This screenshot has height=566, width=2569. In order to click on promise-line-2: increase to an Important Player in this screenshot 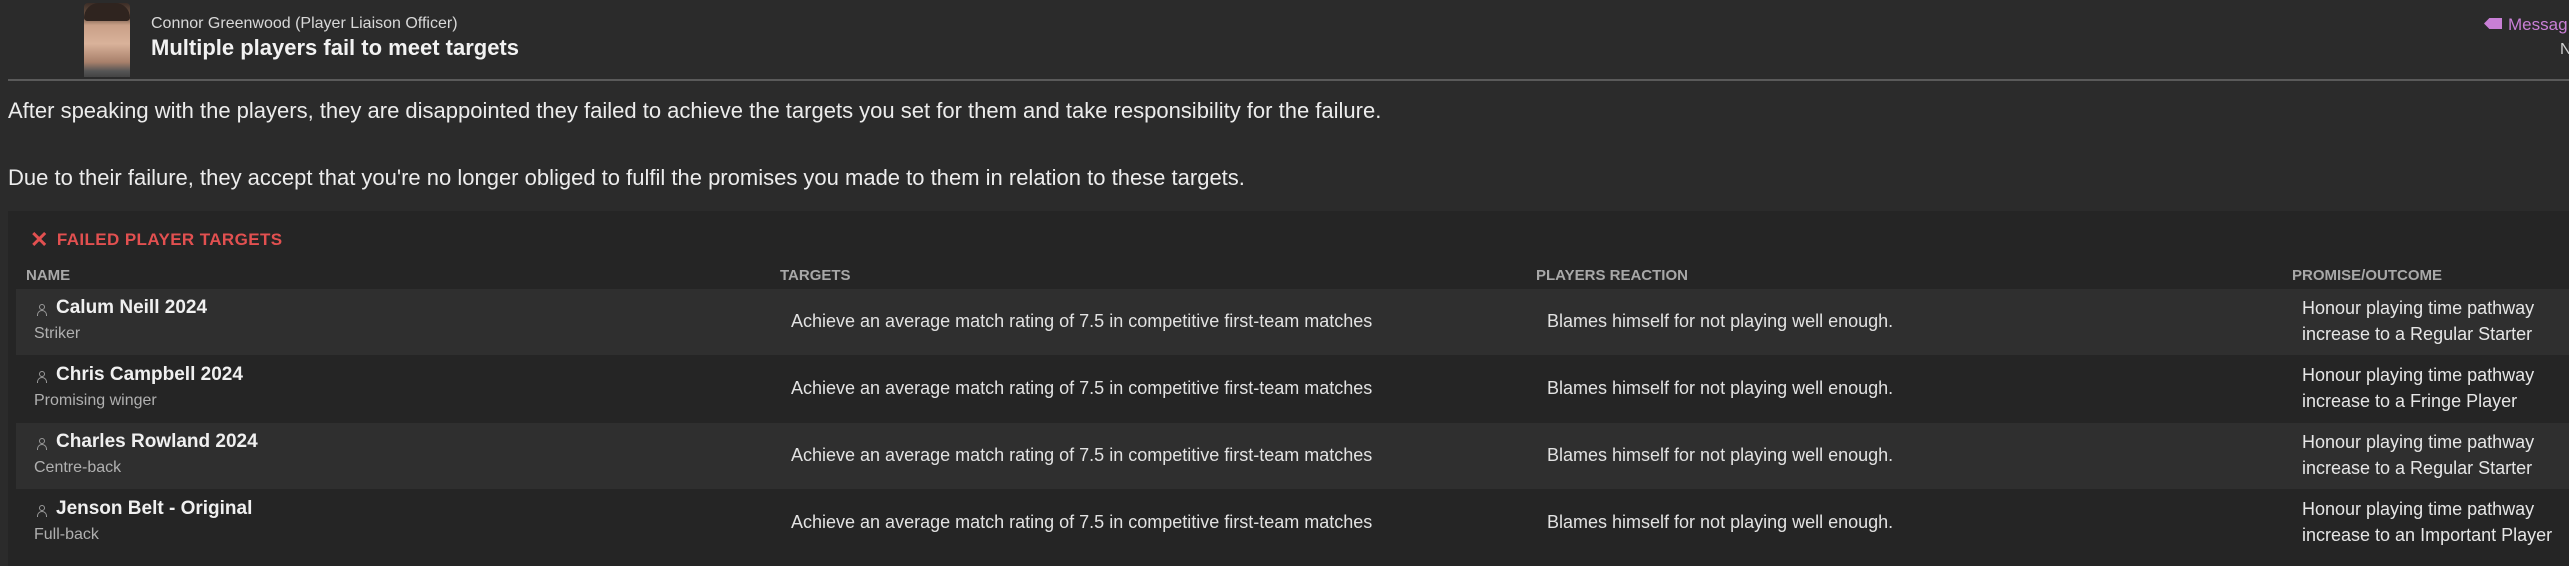, I will do `click(2427, 535)`.